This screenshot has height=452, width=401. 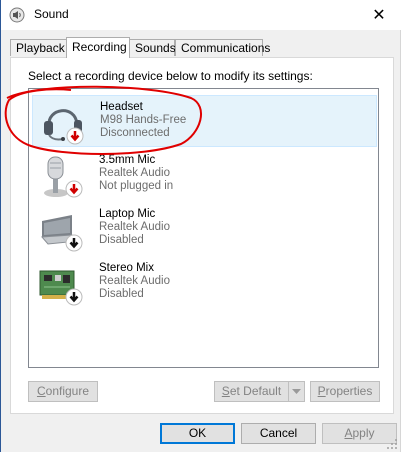 What do you see at coordinates (17, 15) in the screenshot?
I see `speaker-icon` at bounding box center [17, 15].